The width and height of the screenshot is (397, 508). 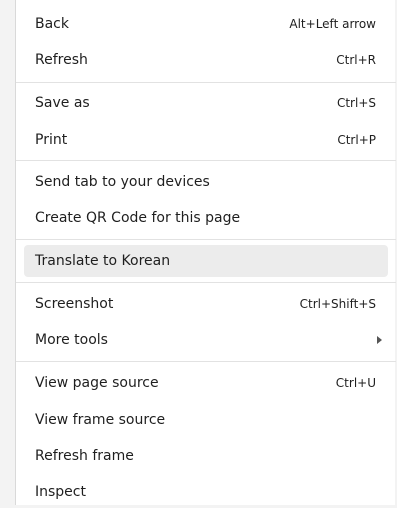 What do you see at coordinates (206, 383) in the screenshot?
I see `menu-item-view-page-source: View page source Ctrl+U` at bounding box center [206, 383].